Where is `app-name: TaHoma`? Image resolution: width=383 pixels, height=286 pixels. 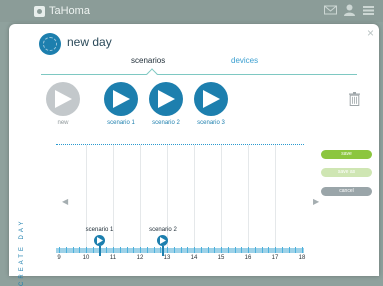 app-name: TaHoma is located at coordinates (69, 11).